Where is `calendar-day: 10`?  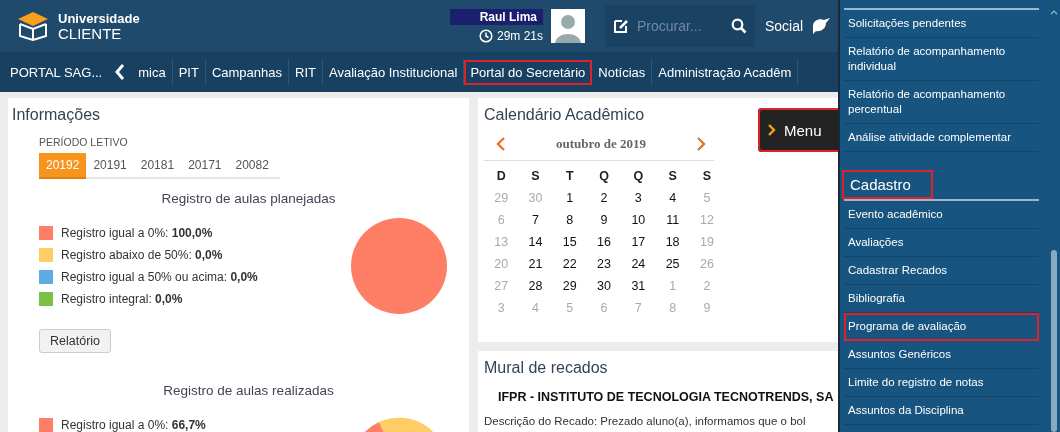 calendar-day: 10 is located at coordinates (638, 220).